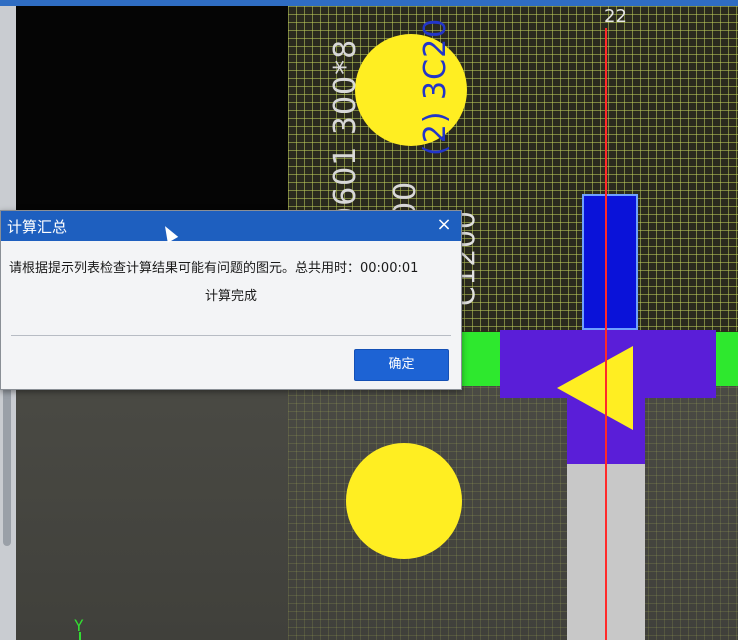 Image resolution: width=738 pixels, height=640 pixels. I want to click on dialog-message: 请根据提示列表检查计算结果可能有问题的图元。总共用时：00:00:01, so click(214, 268).